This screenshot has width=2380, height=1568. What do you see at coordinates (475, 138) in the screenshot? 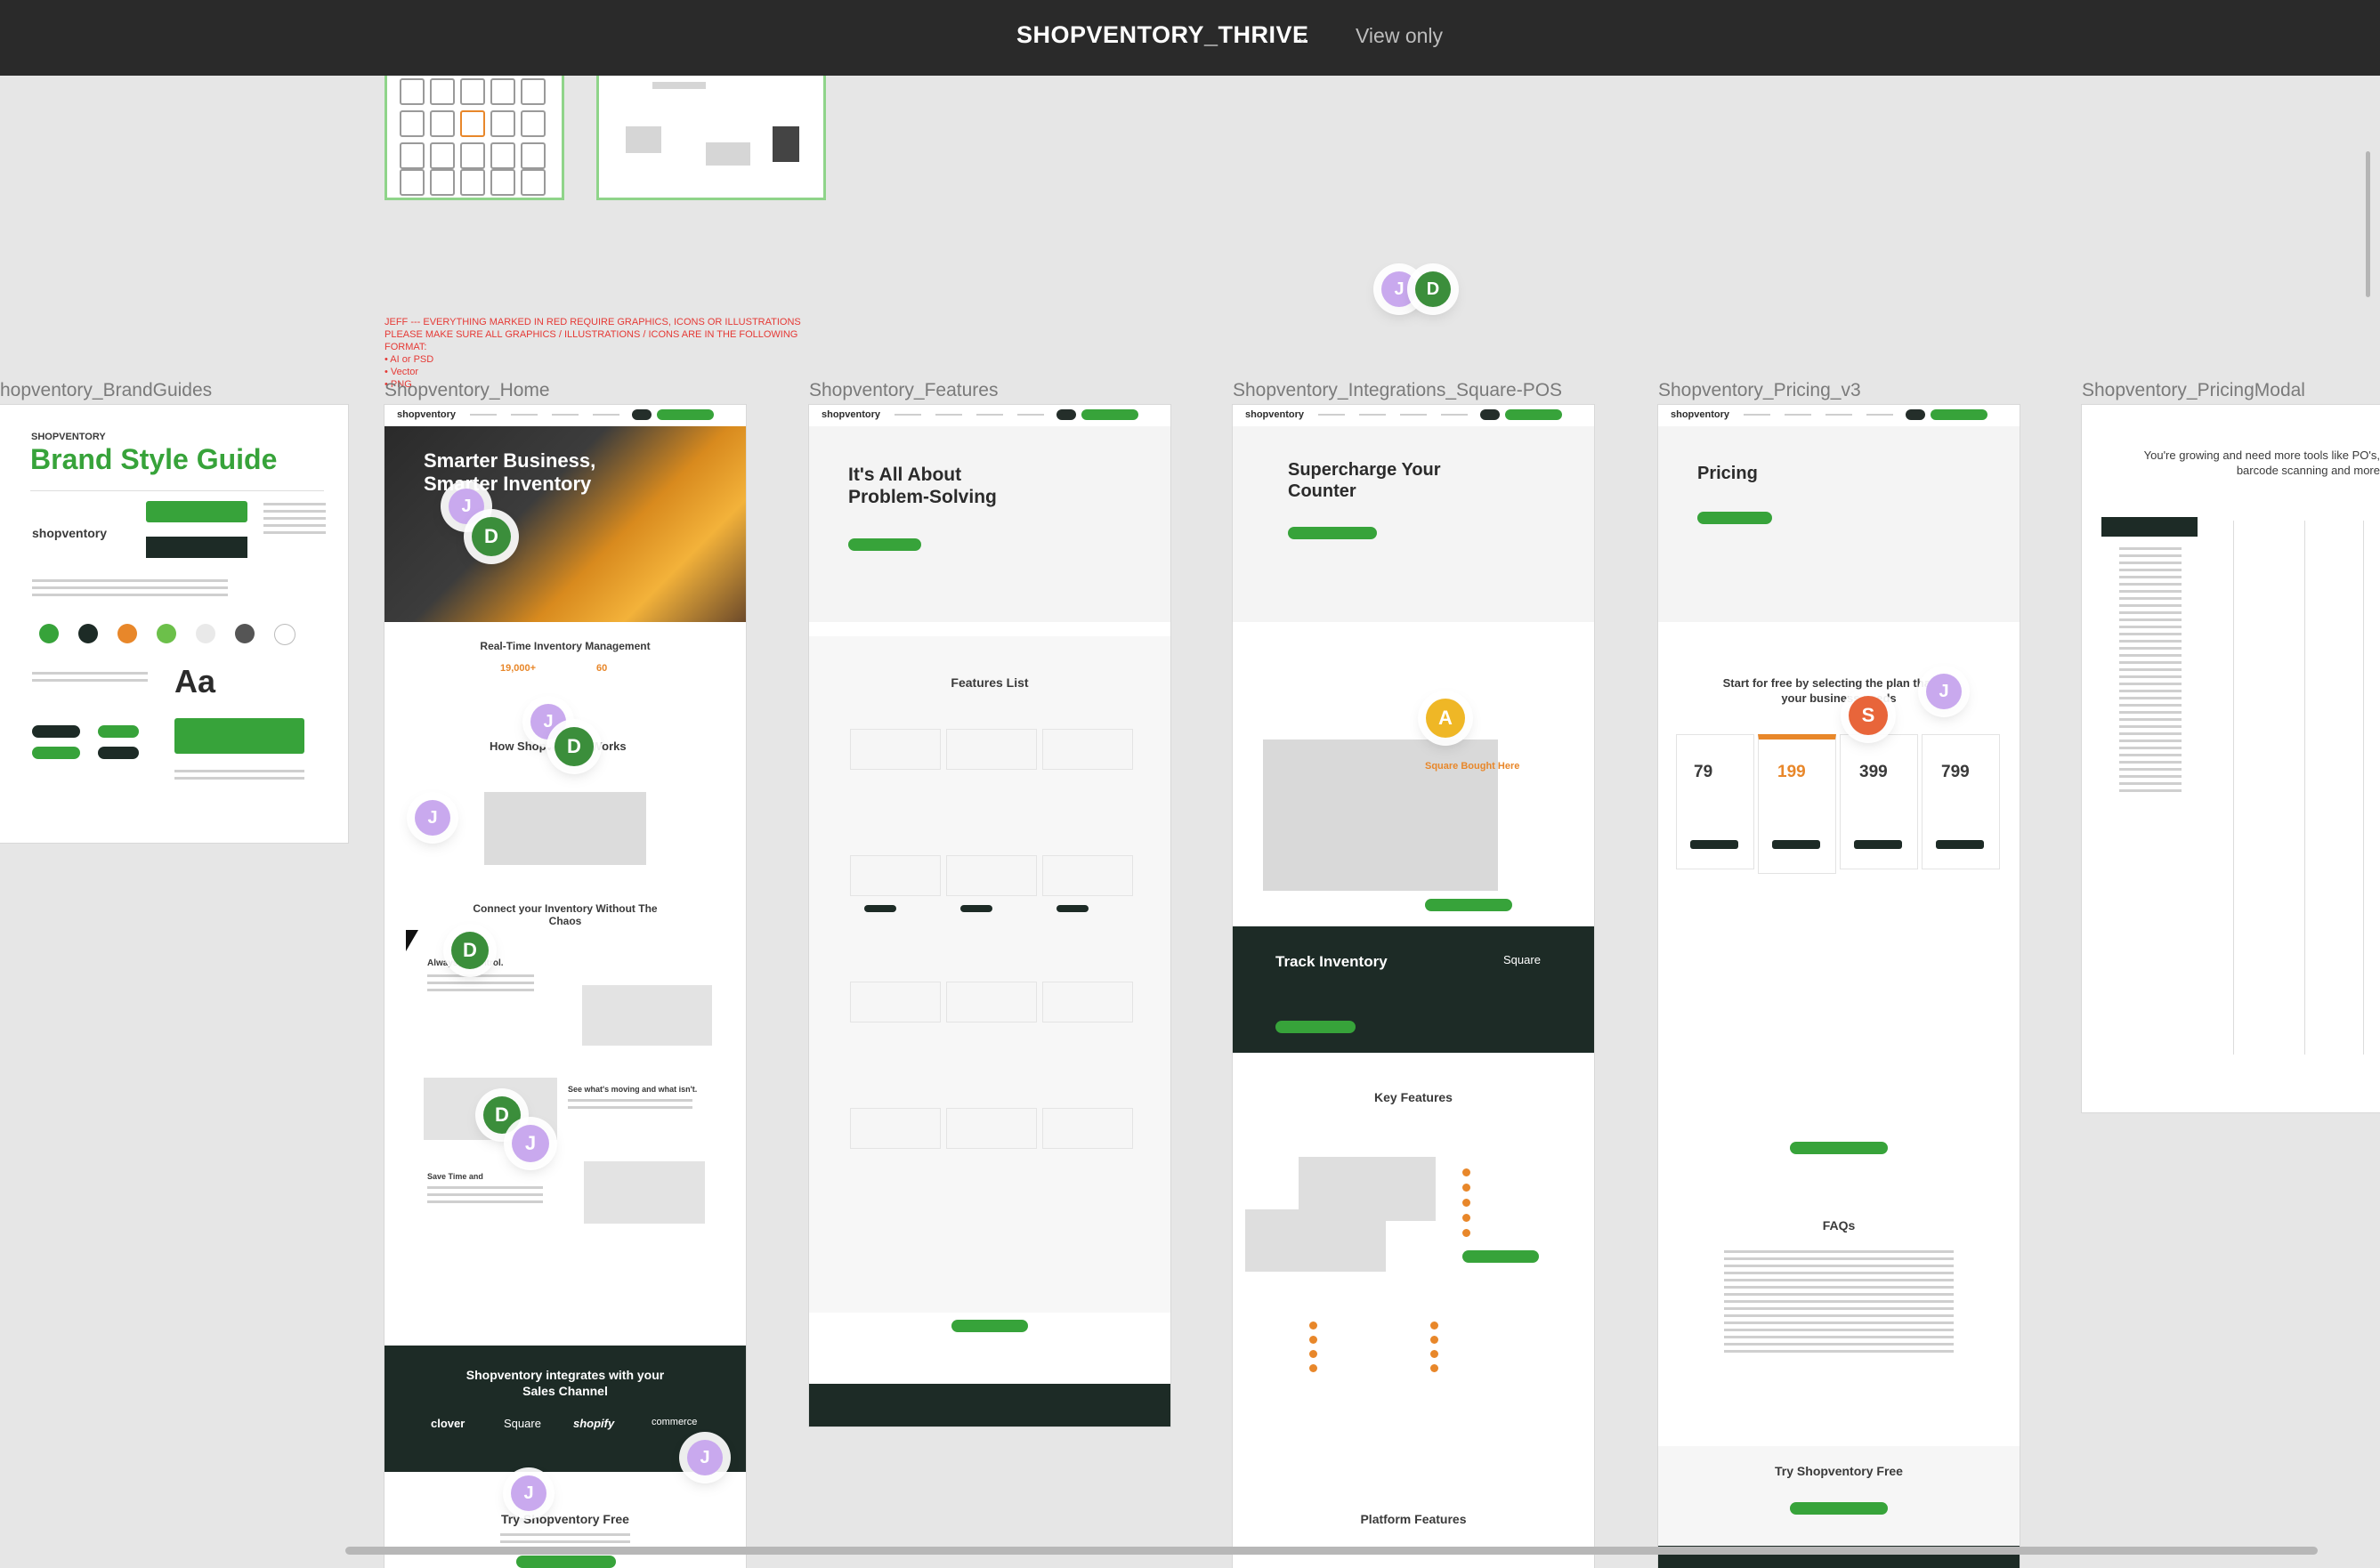
I see `icon-sheet-thumbnail` at bounding box center [475, 138].